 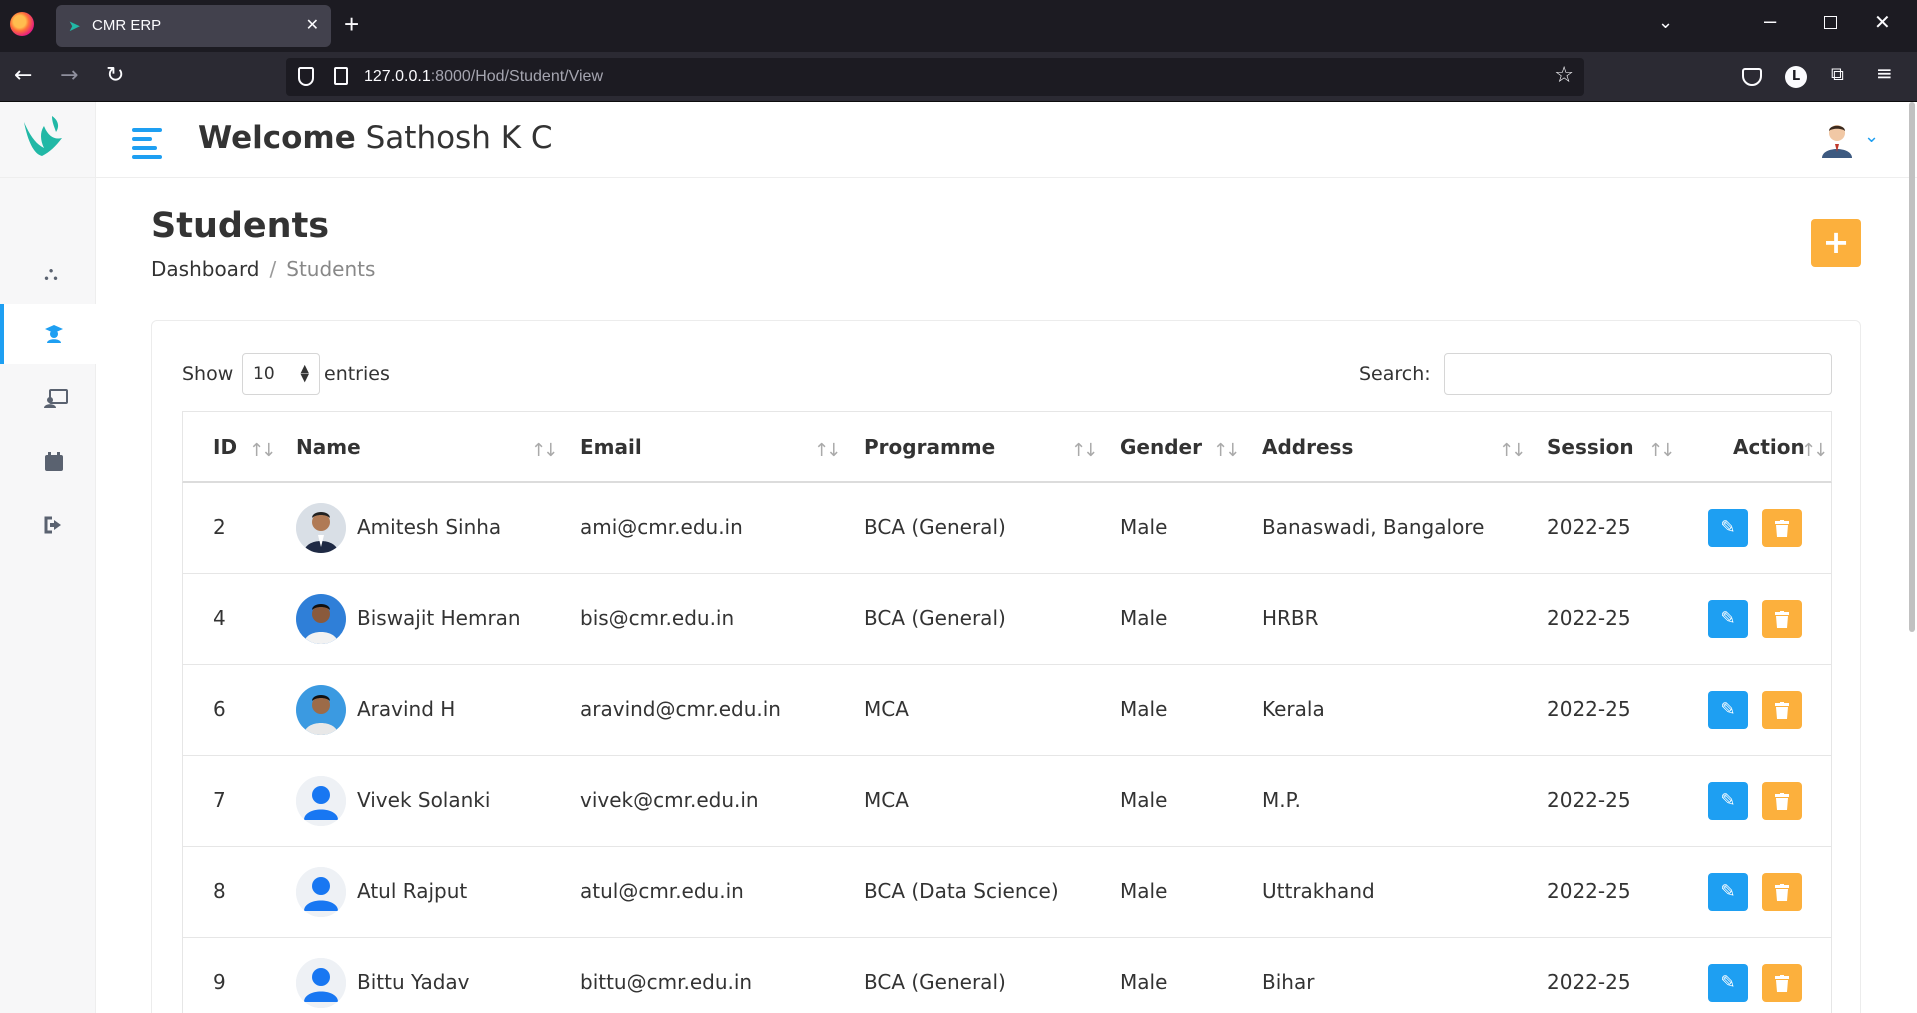 What do you see at coordinates (1281, 800) in the screenshot?
I see `cell-address: M.P.` at bounding box center [1281, 800].